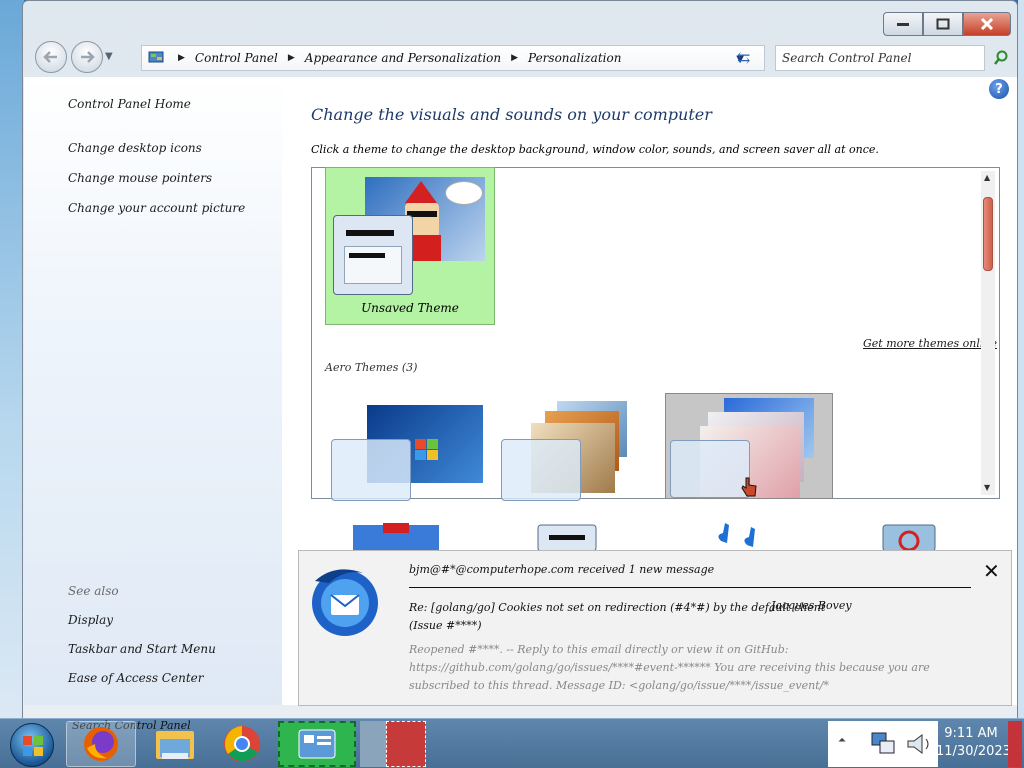 Image resolution: width=1024 pixels, height=768 pixels. I want to click on scrollbar-thumb, so click(988, 234).